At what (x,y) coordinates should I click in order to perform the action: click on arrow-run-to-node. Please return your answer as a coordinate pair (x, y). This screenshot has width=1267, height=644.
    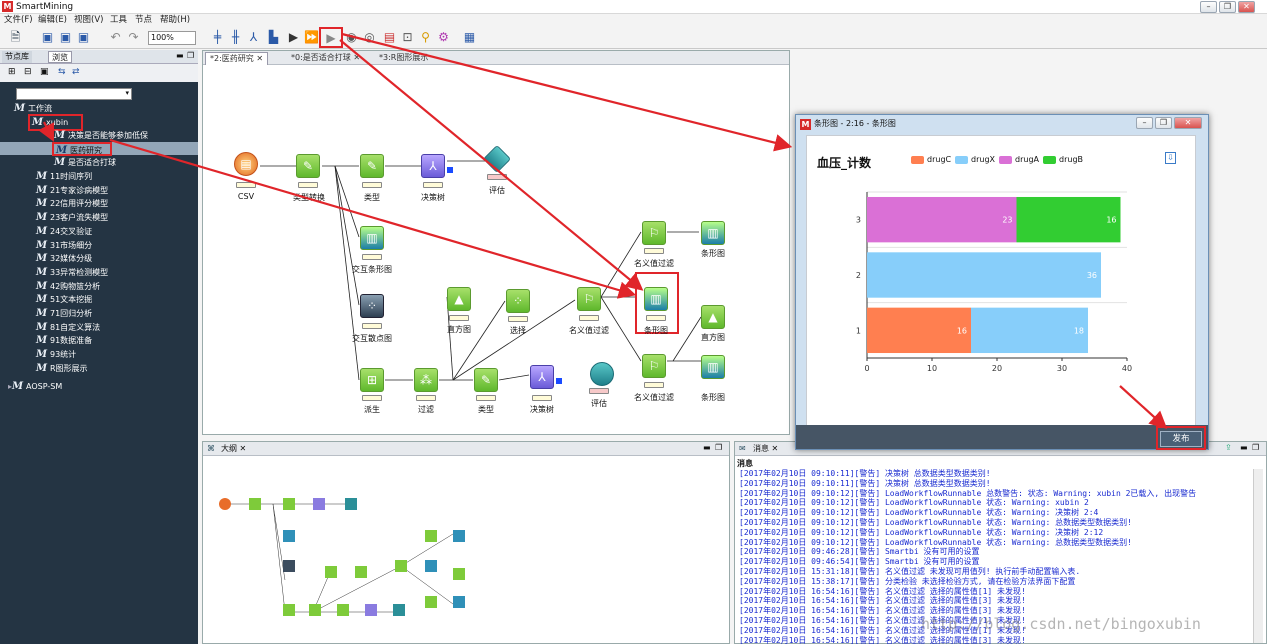
    Looking at the image, I should click on (491, 165).